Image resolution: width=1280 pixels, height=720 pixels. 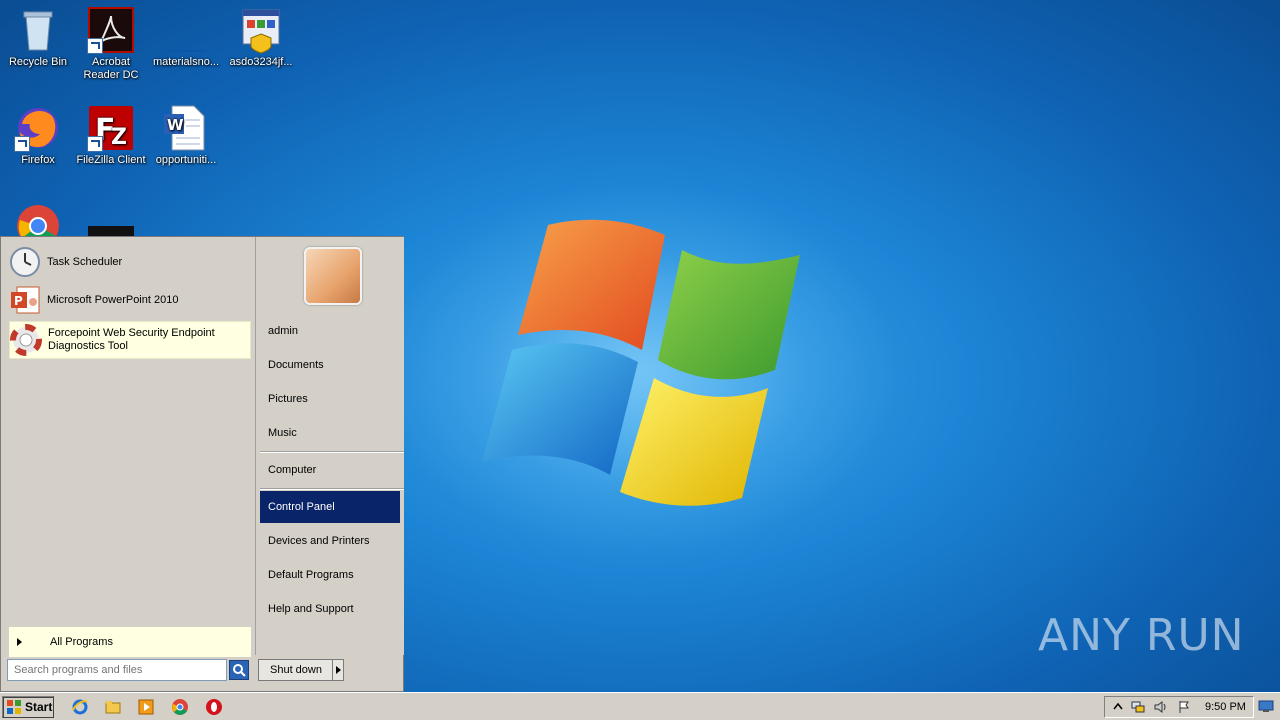 I want to click on link-music: Music, so click(x=330, y=433).